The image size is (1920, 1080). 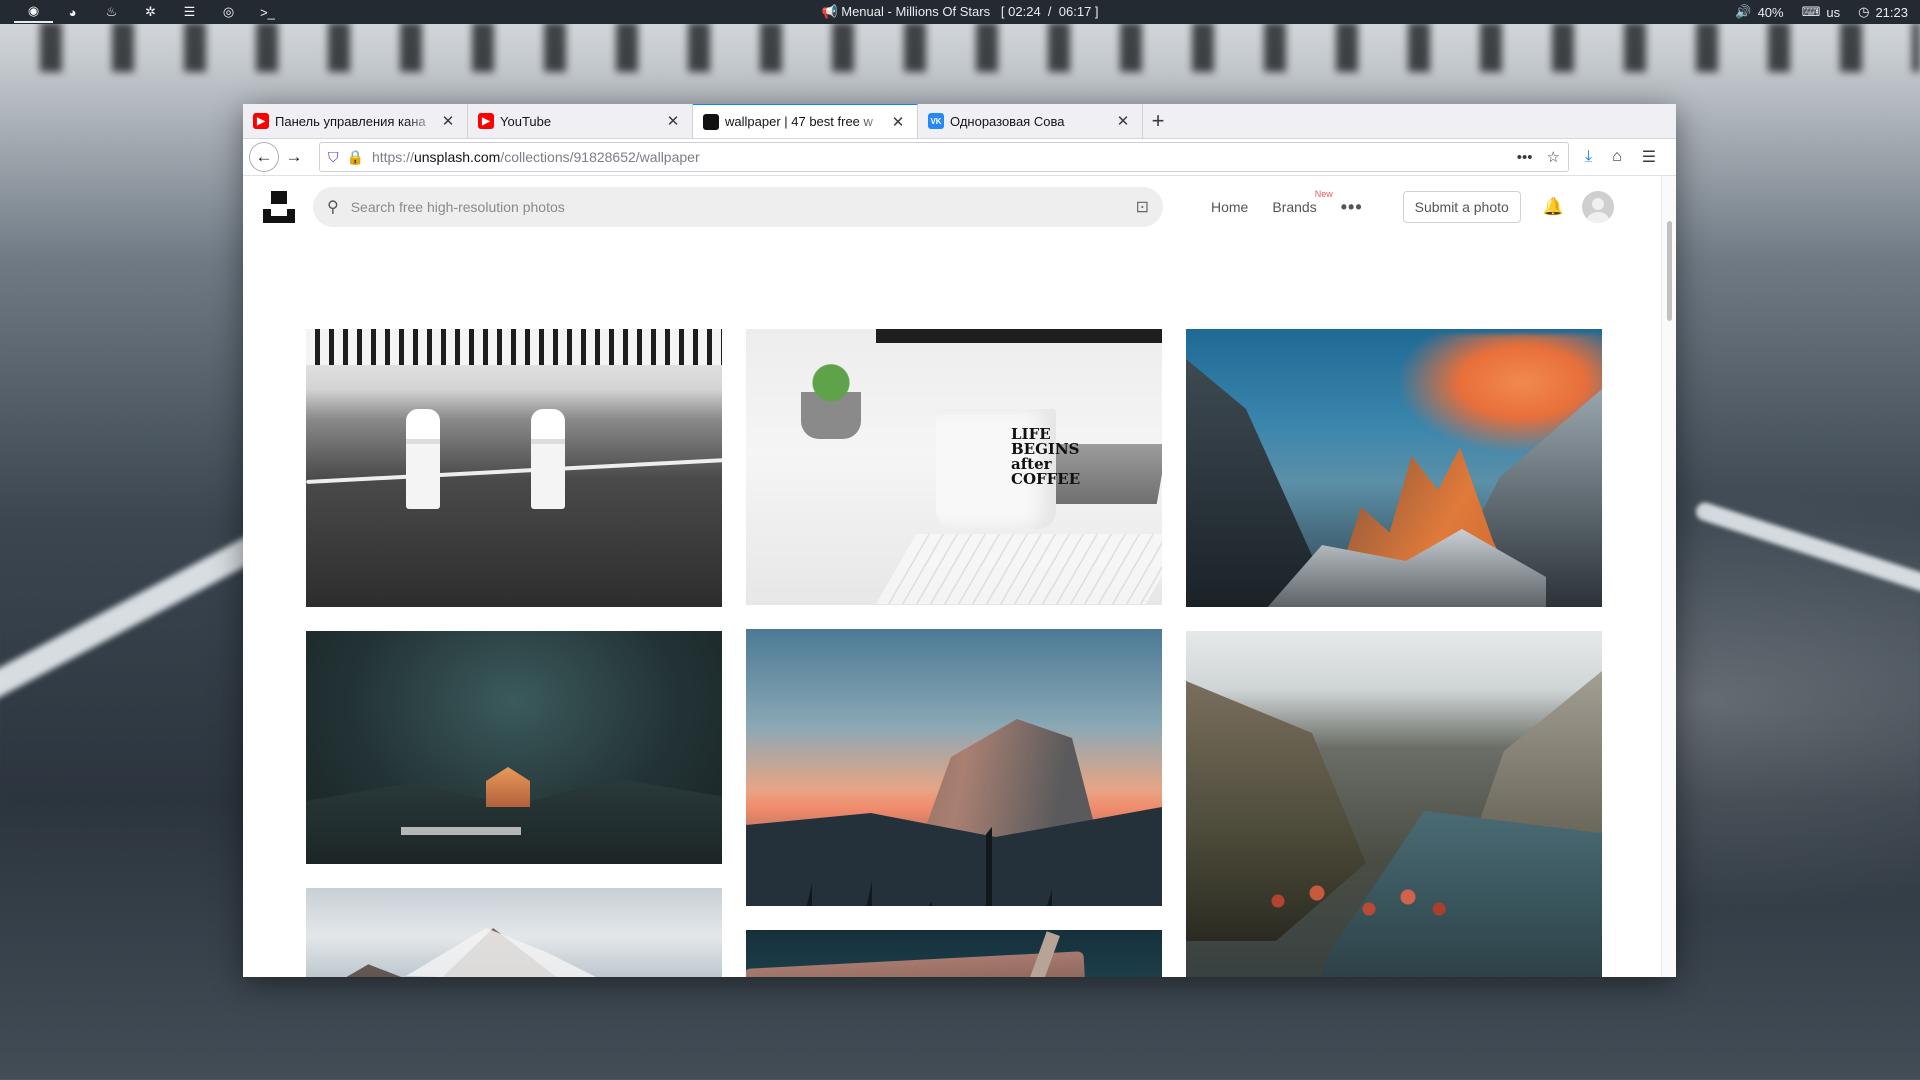 What do you see at coordinates (1669, 271) in the screenshot?
I see `scrollbar-thumb` at bounding box center [1669, 271].